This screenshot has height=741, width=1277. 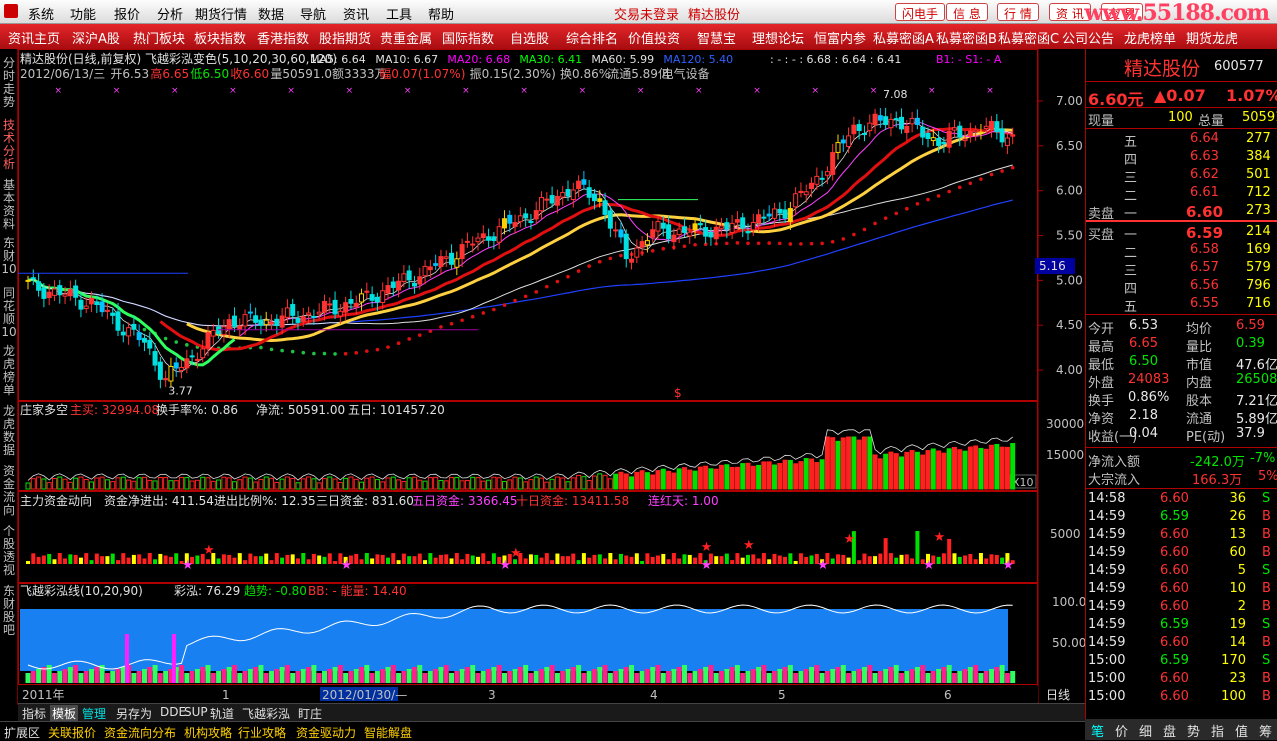 What do you see at coordinates (43, 695) in the screenshot?
I see `time-label-0: 2011年` at bounding box center [43, 695].